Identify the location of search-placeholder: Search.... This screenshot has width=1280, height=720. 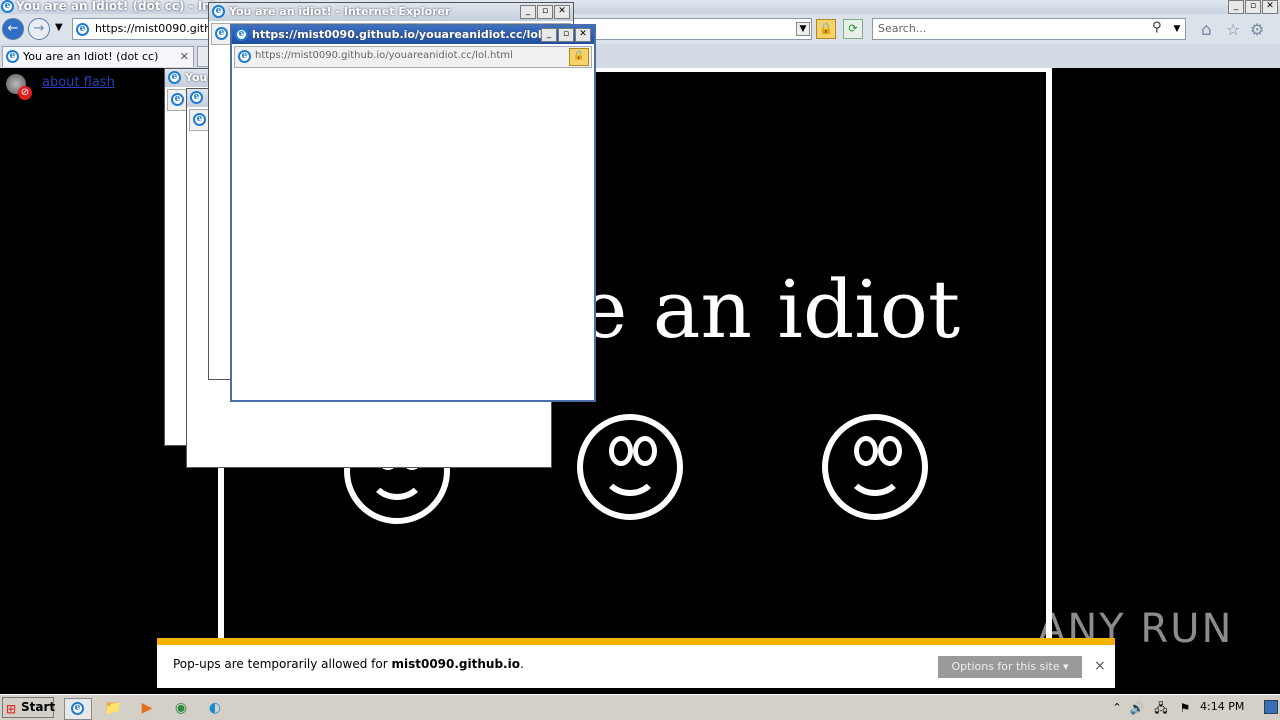
(902, 28).